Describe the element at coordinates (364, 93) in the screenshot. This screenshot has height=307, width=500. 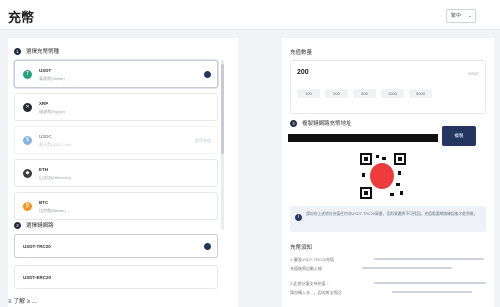
I see `quick-amount-chip: 500` at that location.